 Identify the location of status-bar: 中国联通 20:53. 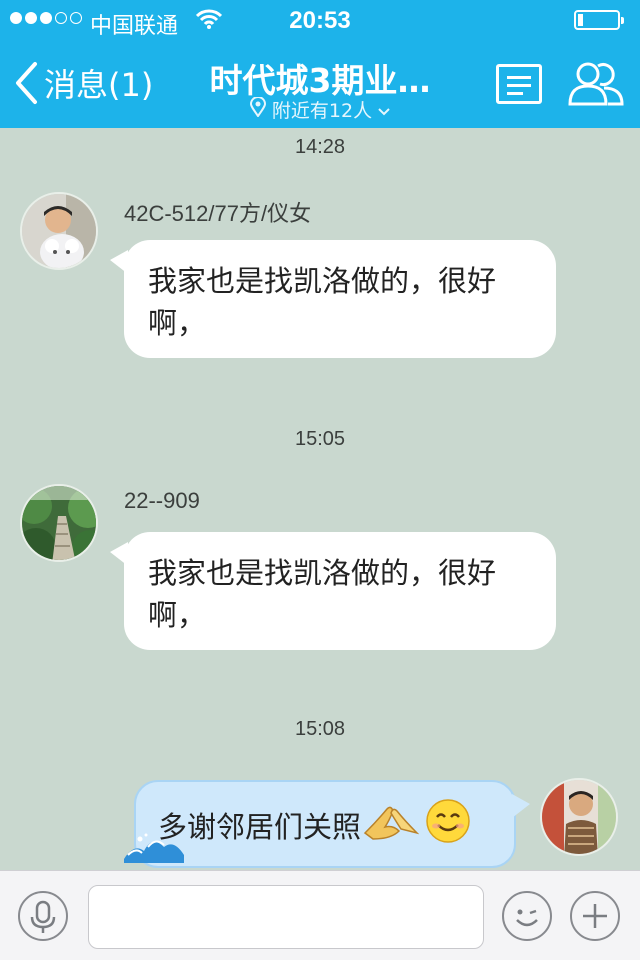
(320, 20).